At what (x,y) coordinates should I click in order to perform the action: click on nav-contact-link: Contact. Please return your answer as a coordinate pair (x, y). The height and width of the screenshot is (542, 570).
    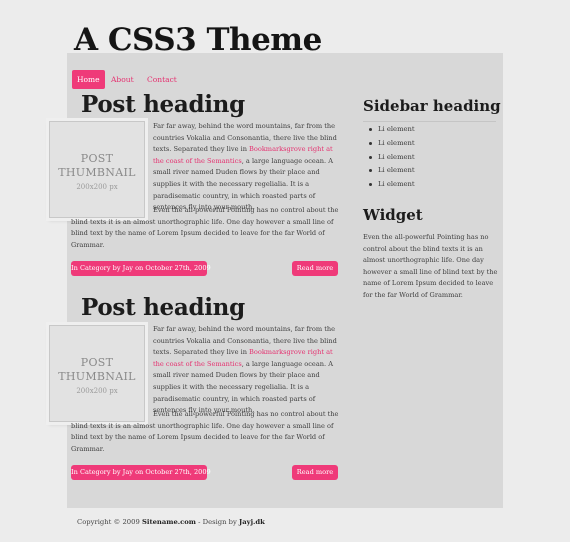
    Looking at the image, I should click on (162, 79).